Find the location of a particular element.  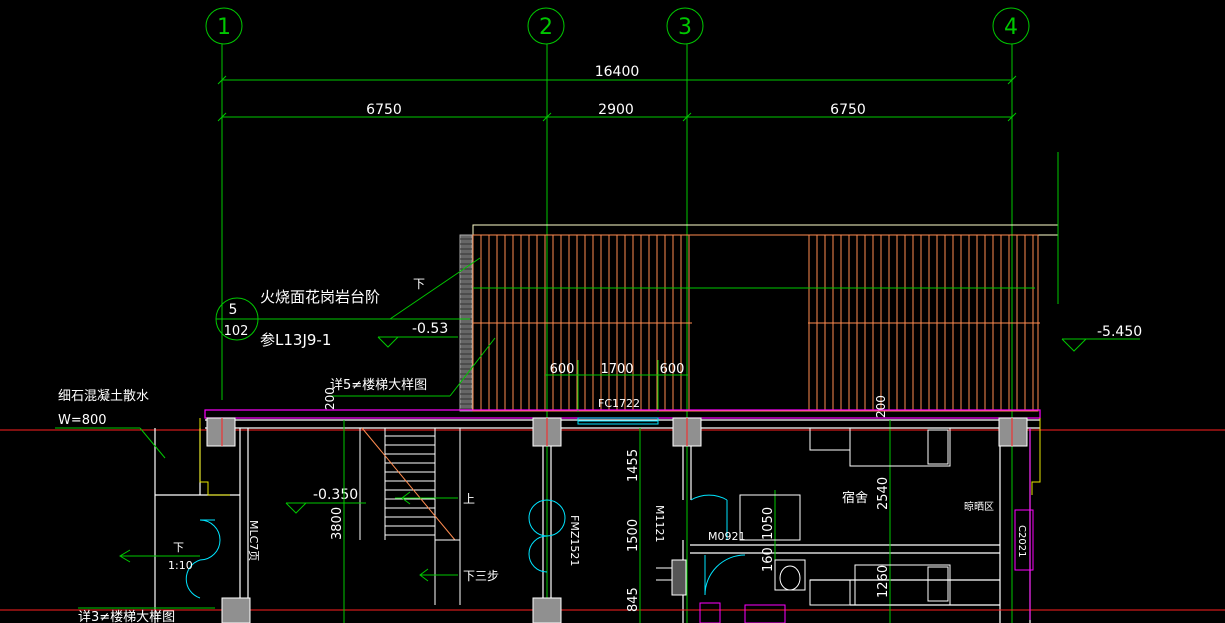

column-marks is located at coordinates (617, 432).